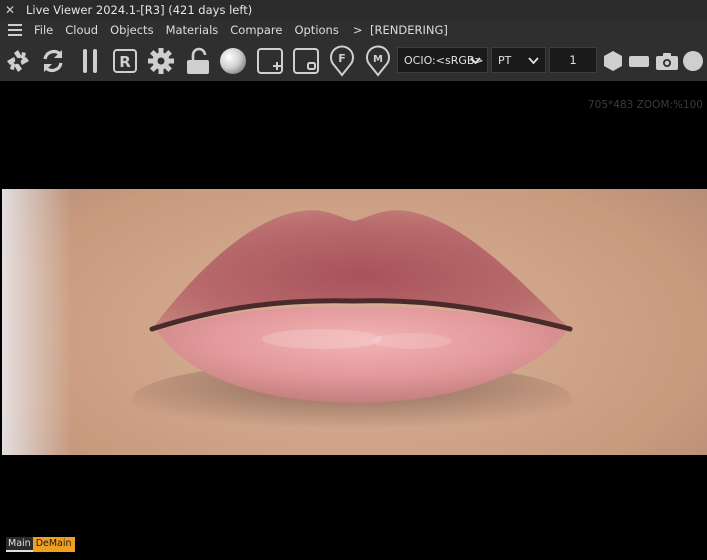 The width and height of the screenshot is (707, 560). Describe the element at coordinates (270, 61) in the screenshot. I see `add-object-icon` at that location.